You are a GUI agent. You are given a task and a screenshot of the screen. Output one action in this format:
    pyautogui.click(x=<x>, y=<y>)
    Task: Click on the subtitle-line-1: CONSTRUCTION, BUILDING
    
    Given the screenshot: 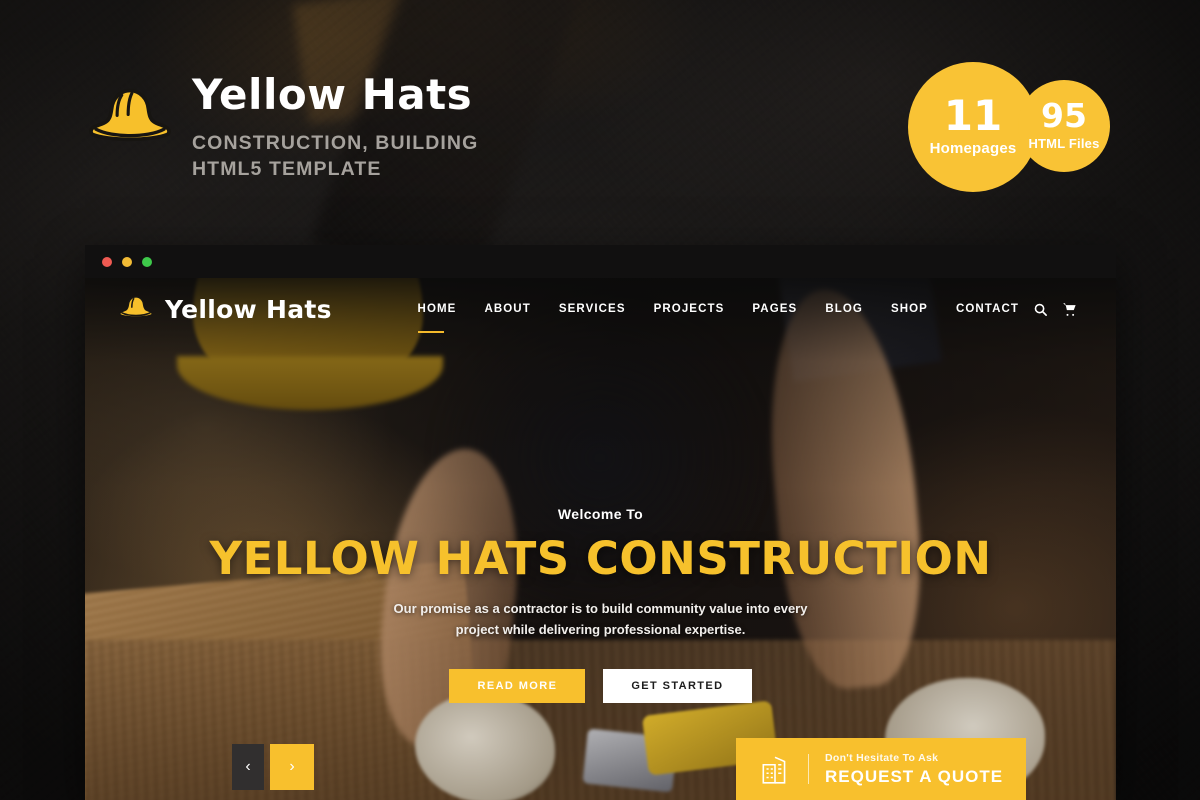 What is the action you would take?
    pyautogui.click(x=335, y=143)
    